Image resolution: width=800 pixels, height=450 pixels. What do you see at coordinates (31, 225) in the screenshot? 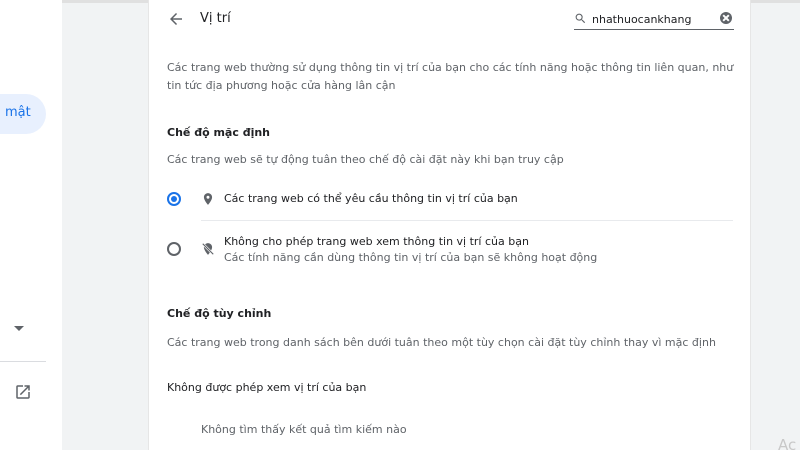
I see `sidebar: mật` at bounding box center [31, 225].